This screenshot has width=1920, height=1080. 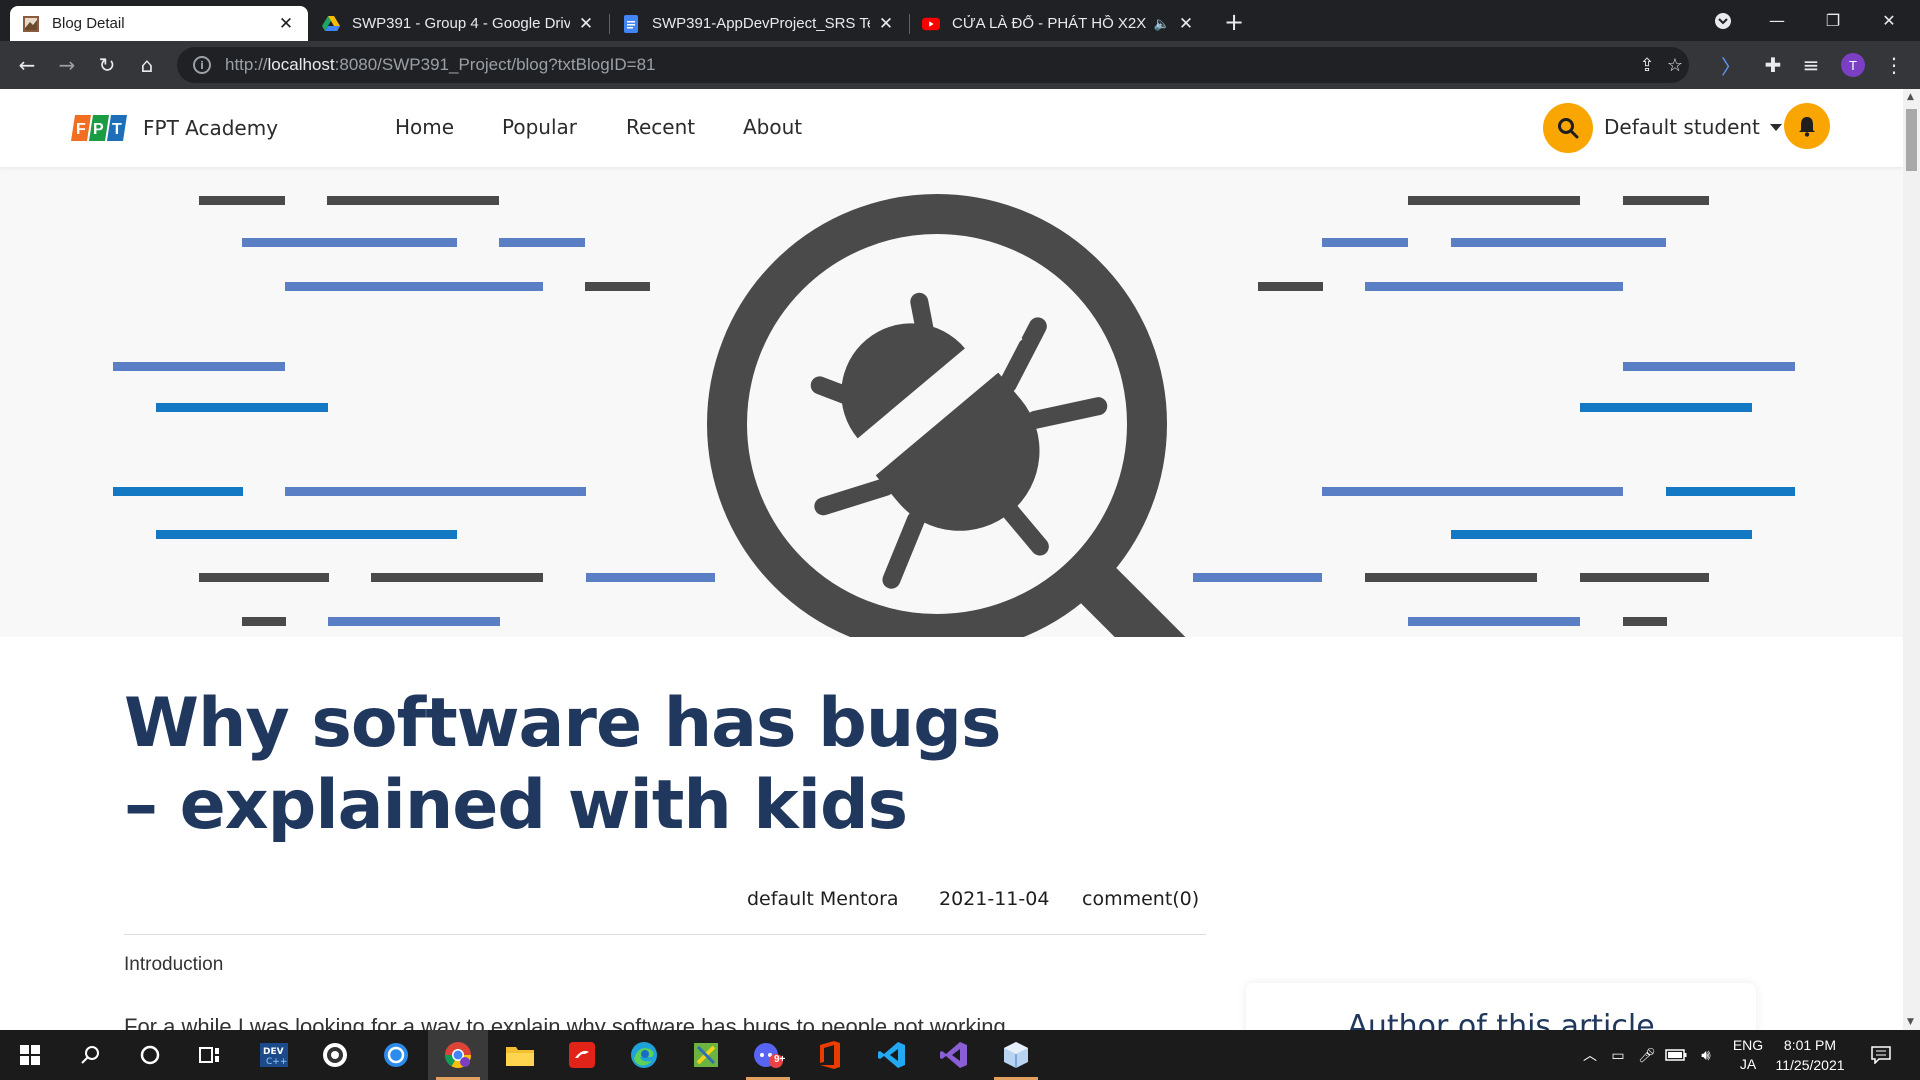 I want to click on bell-icon, so click(x=1807, y=127).